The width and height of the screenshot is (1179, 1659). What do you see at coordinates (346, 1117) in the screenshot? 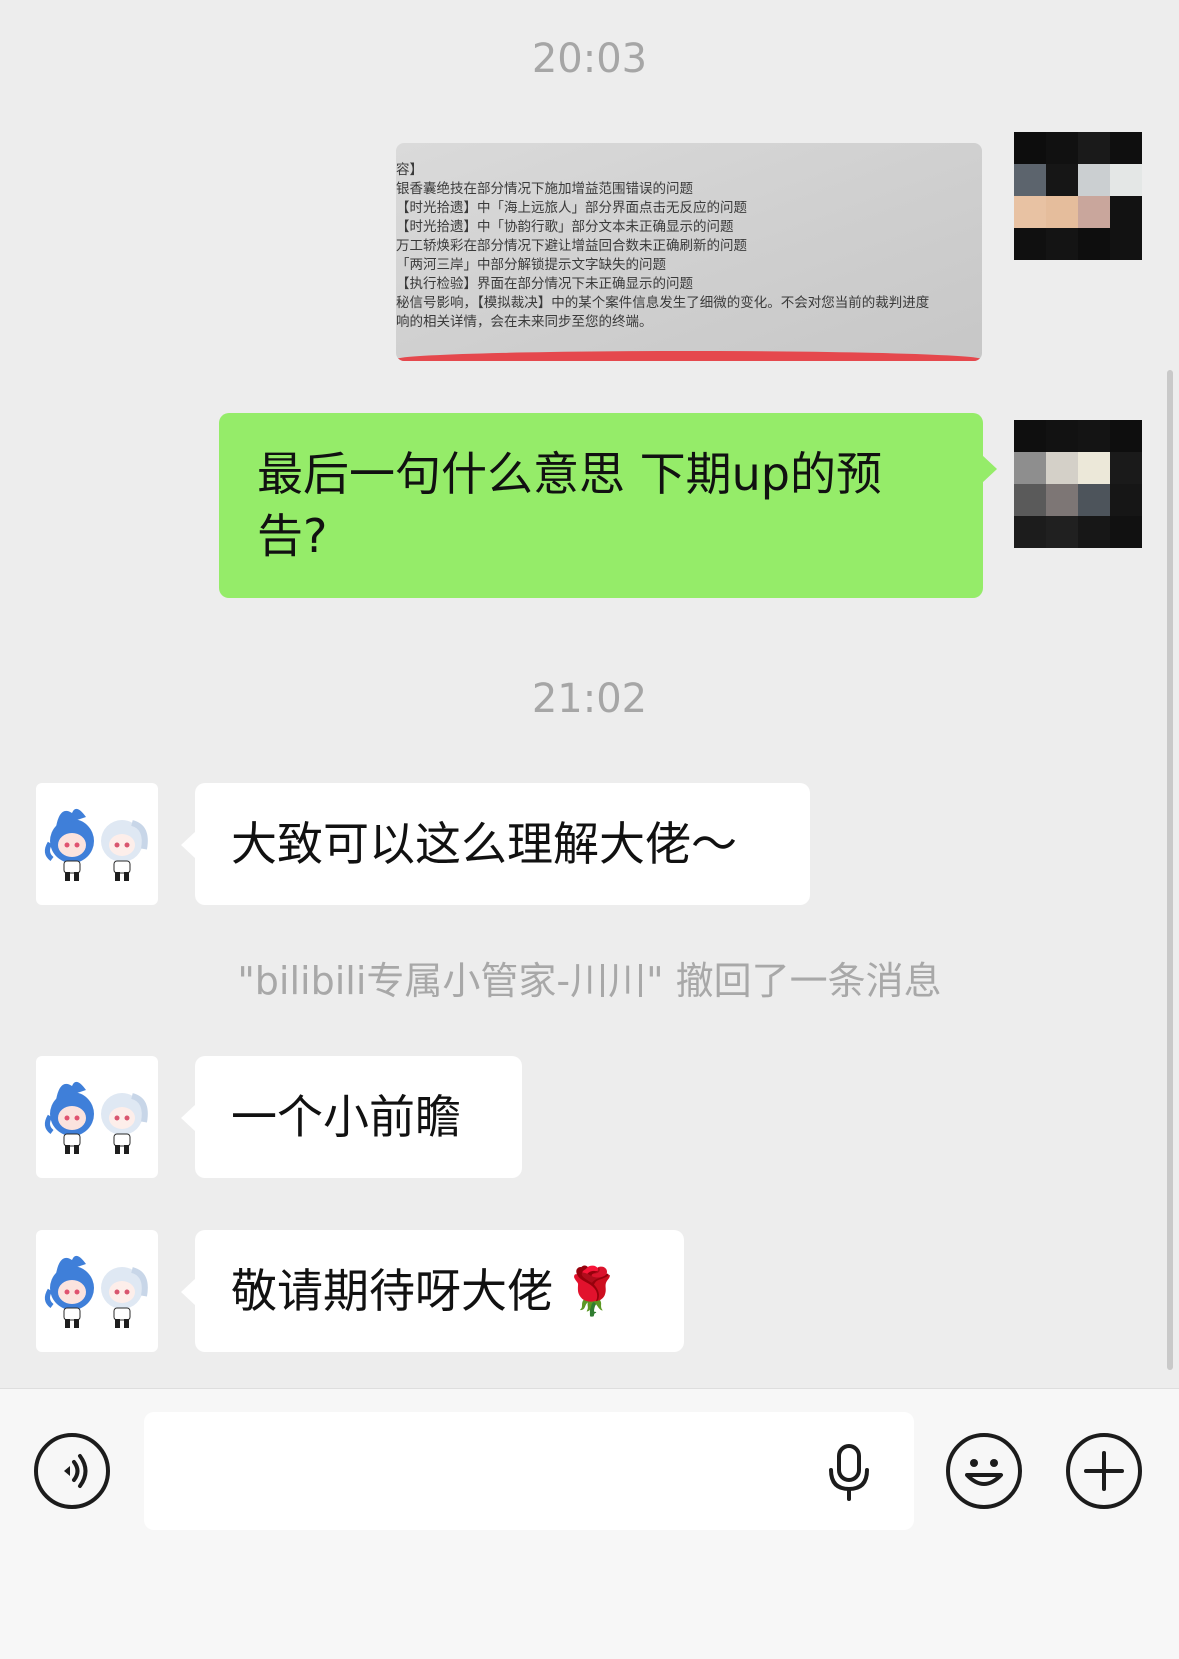
I see `message-text: 一个小前瞻` at bounding box center [346, 1117].